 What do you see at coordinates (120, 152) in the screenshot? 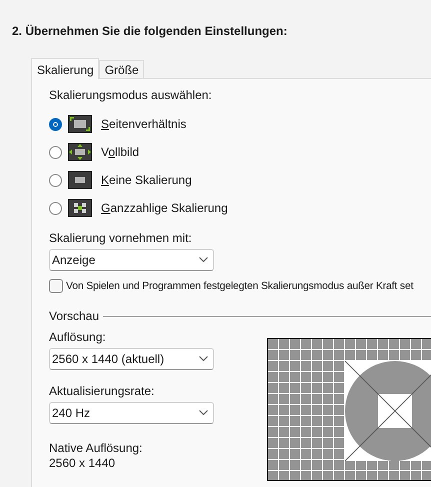
I see `option-label: Vollbild` at bounding box center [120, 152].